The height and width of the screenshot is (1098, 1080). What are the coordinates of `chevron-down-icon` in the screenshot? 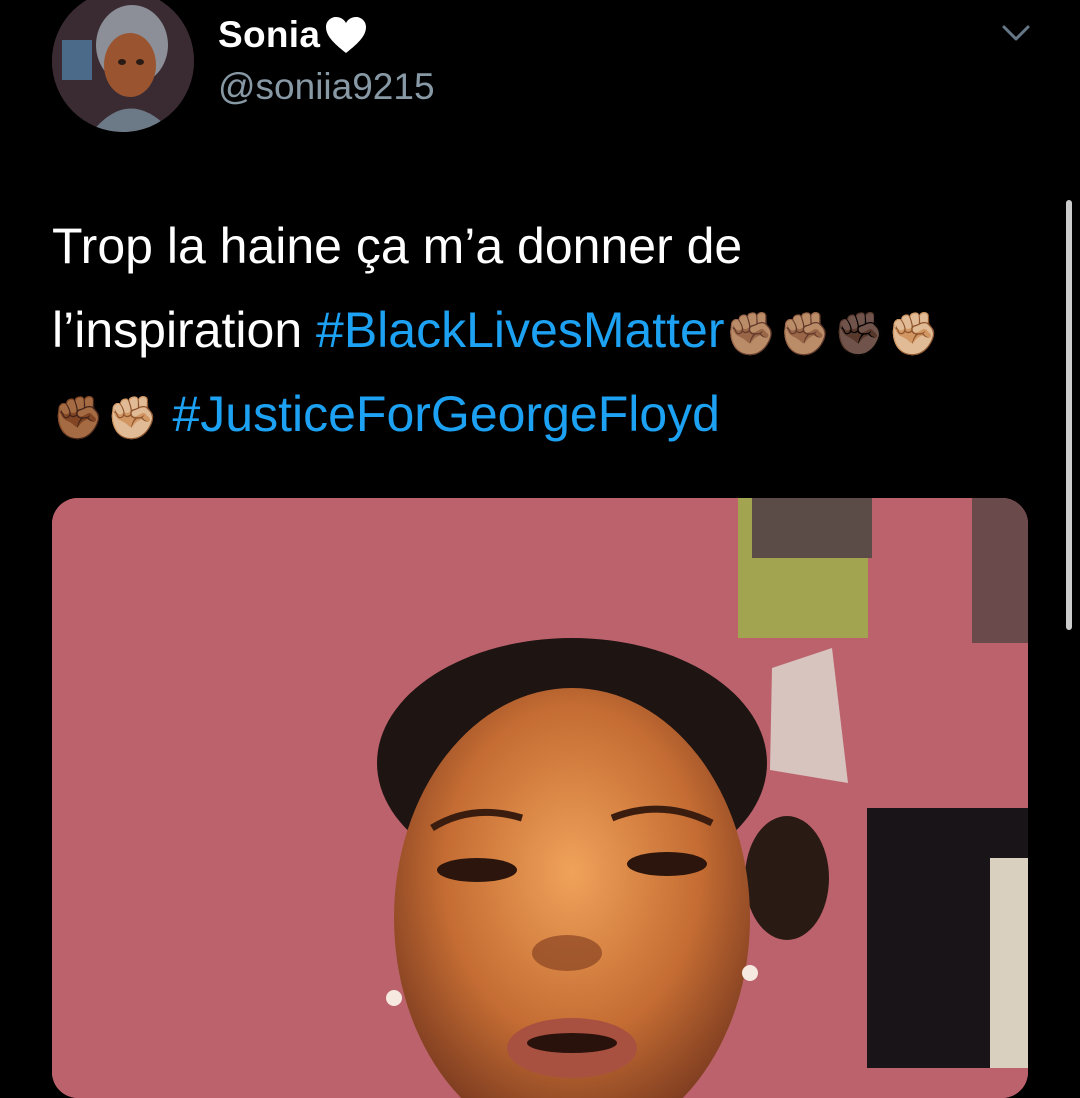 It's located at (1016, 33).